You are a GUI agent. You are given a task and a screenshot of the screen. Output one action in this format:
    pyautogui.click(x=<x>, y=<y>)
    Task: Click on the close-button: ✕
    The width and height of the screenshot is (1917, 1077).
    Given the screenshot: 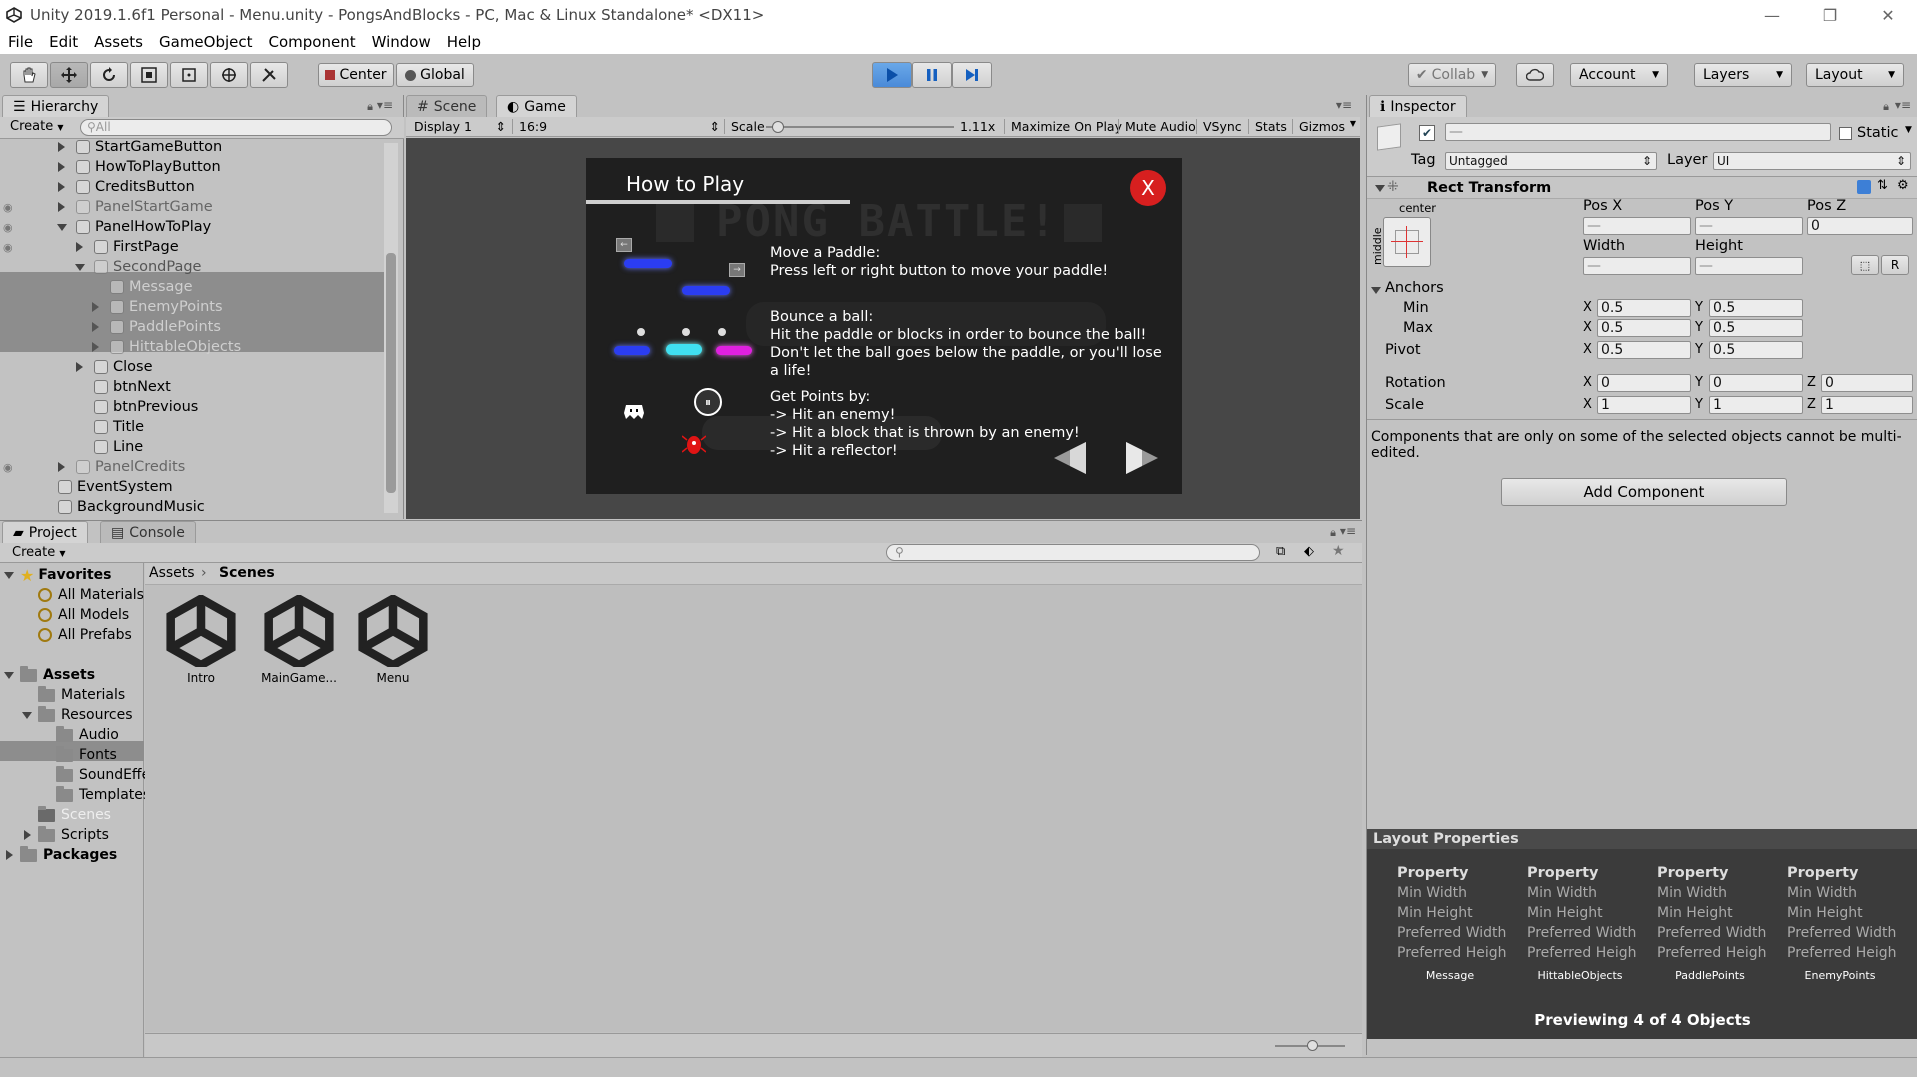 What is the action you would take?
    pyautogui.click(x=1888, y=15)
    